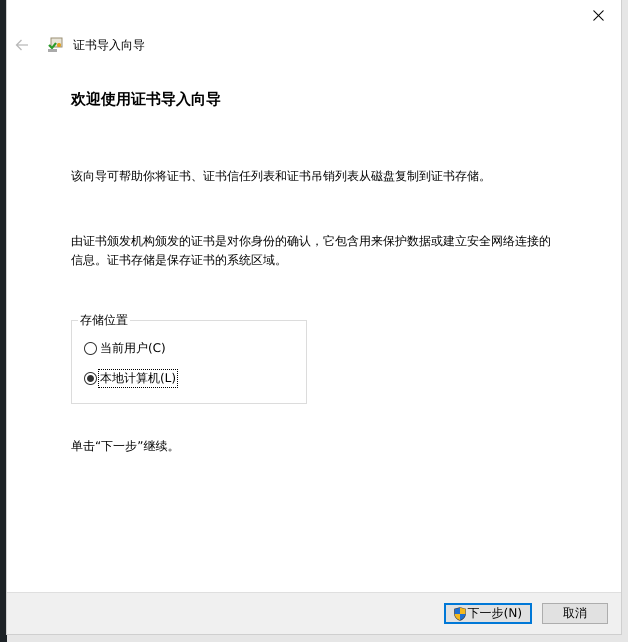  What do you see at coordinates (22, 45) in the screenshot?
I see `back-arrow-icon` at bounding box center [22, 45].